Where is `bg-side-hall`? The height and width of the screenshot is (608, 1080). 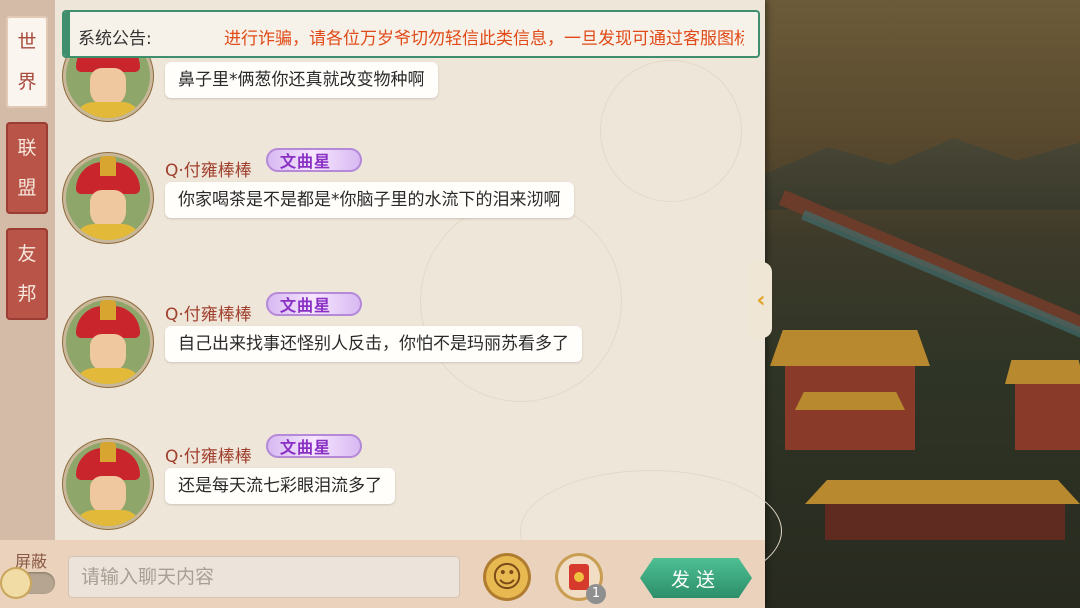 bg-side-hall is located at coordinates (1047, 415).